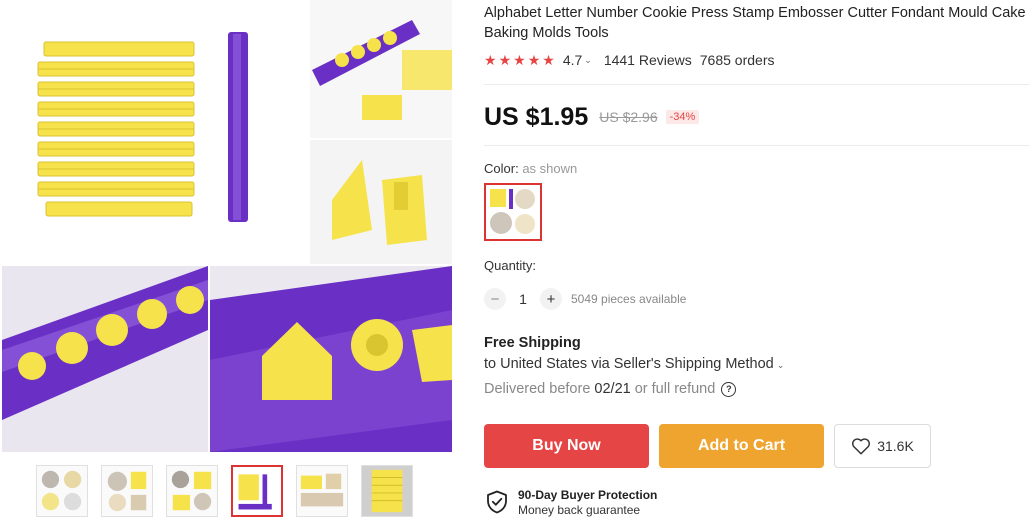 This screenshot has height=527, width=1030. What do you see at coordinates (682, 117) in the screenshot?
I see `discount-badge: -34%` at bounding box center [682, 117].